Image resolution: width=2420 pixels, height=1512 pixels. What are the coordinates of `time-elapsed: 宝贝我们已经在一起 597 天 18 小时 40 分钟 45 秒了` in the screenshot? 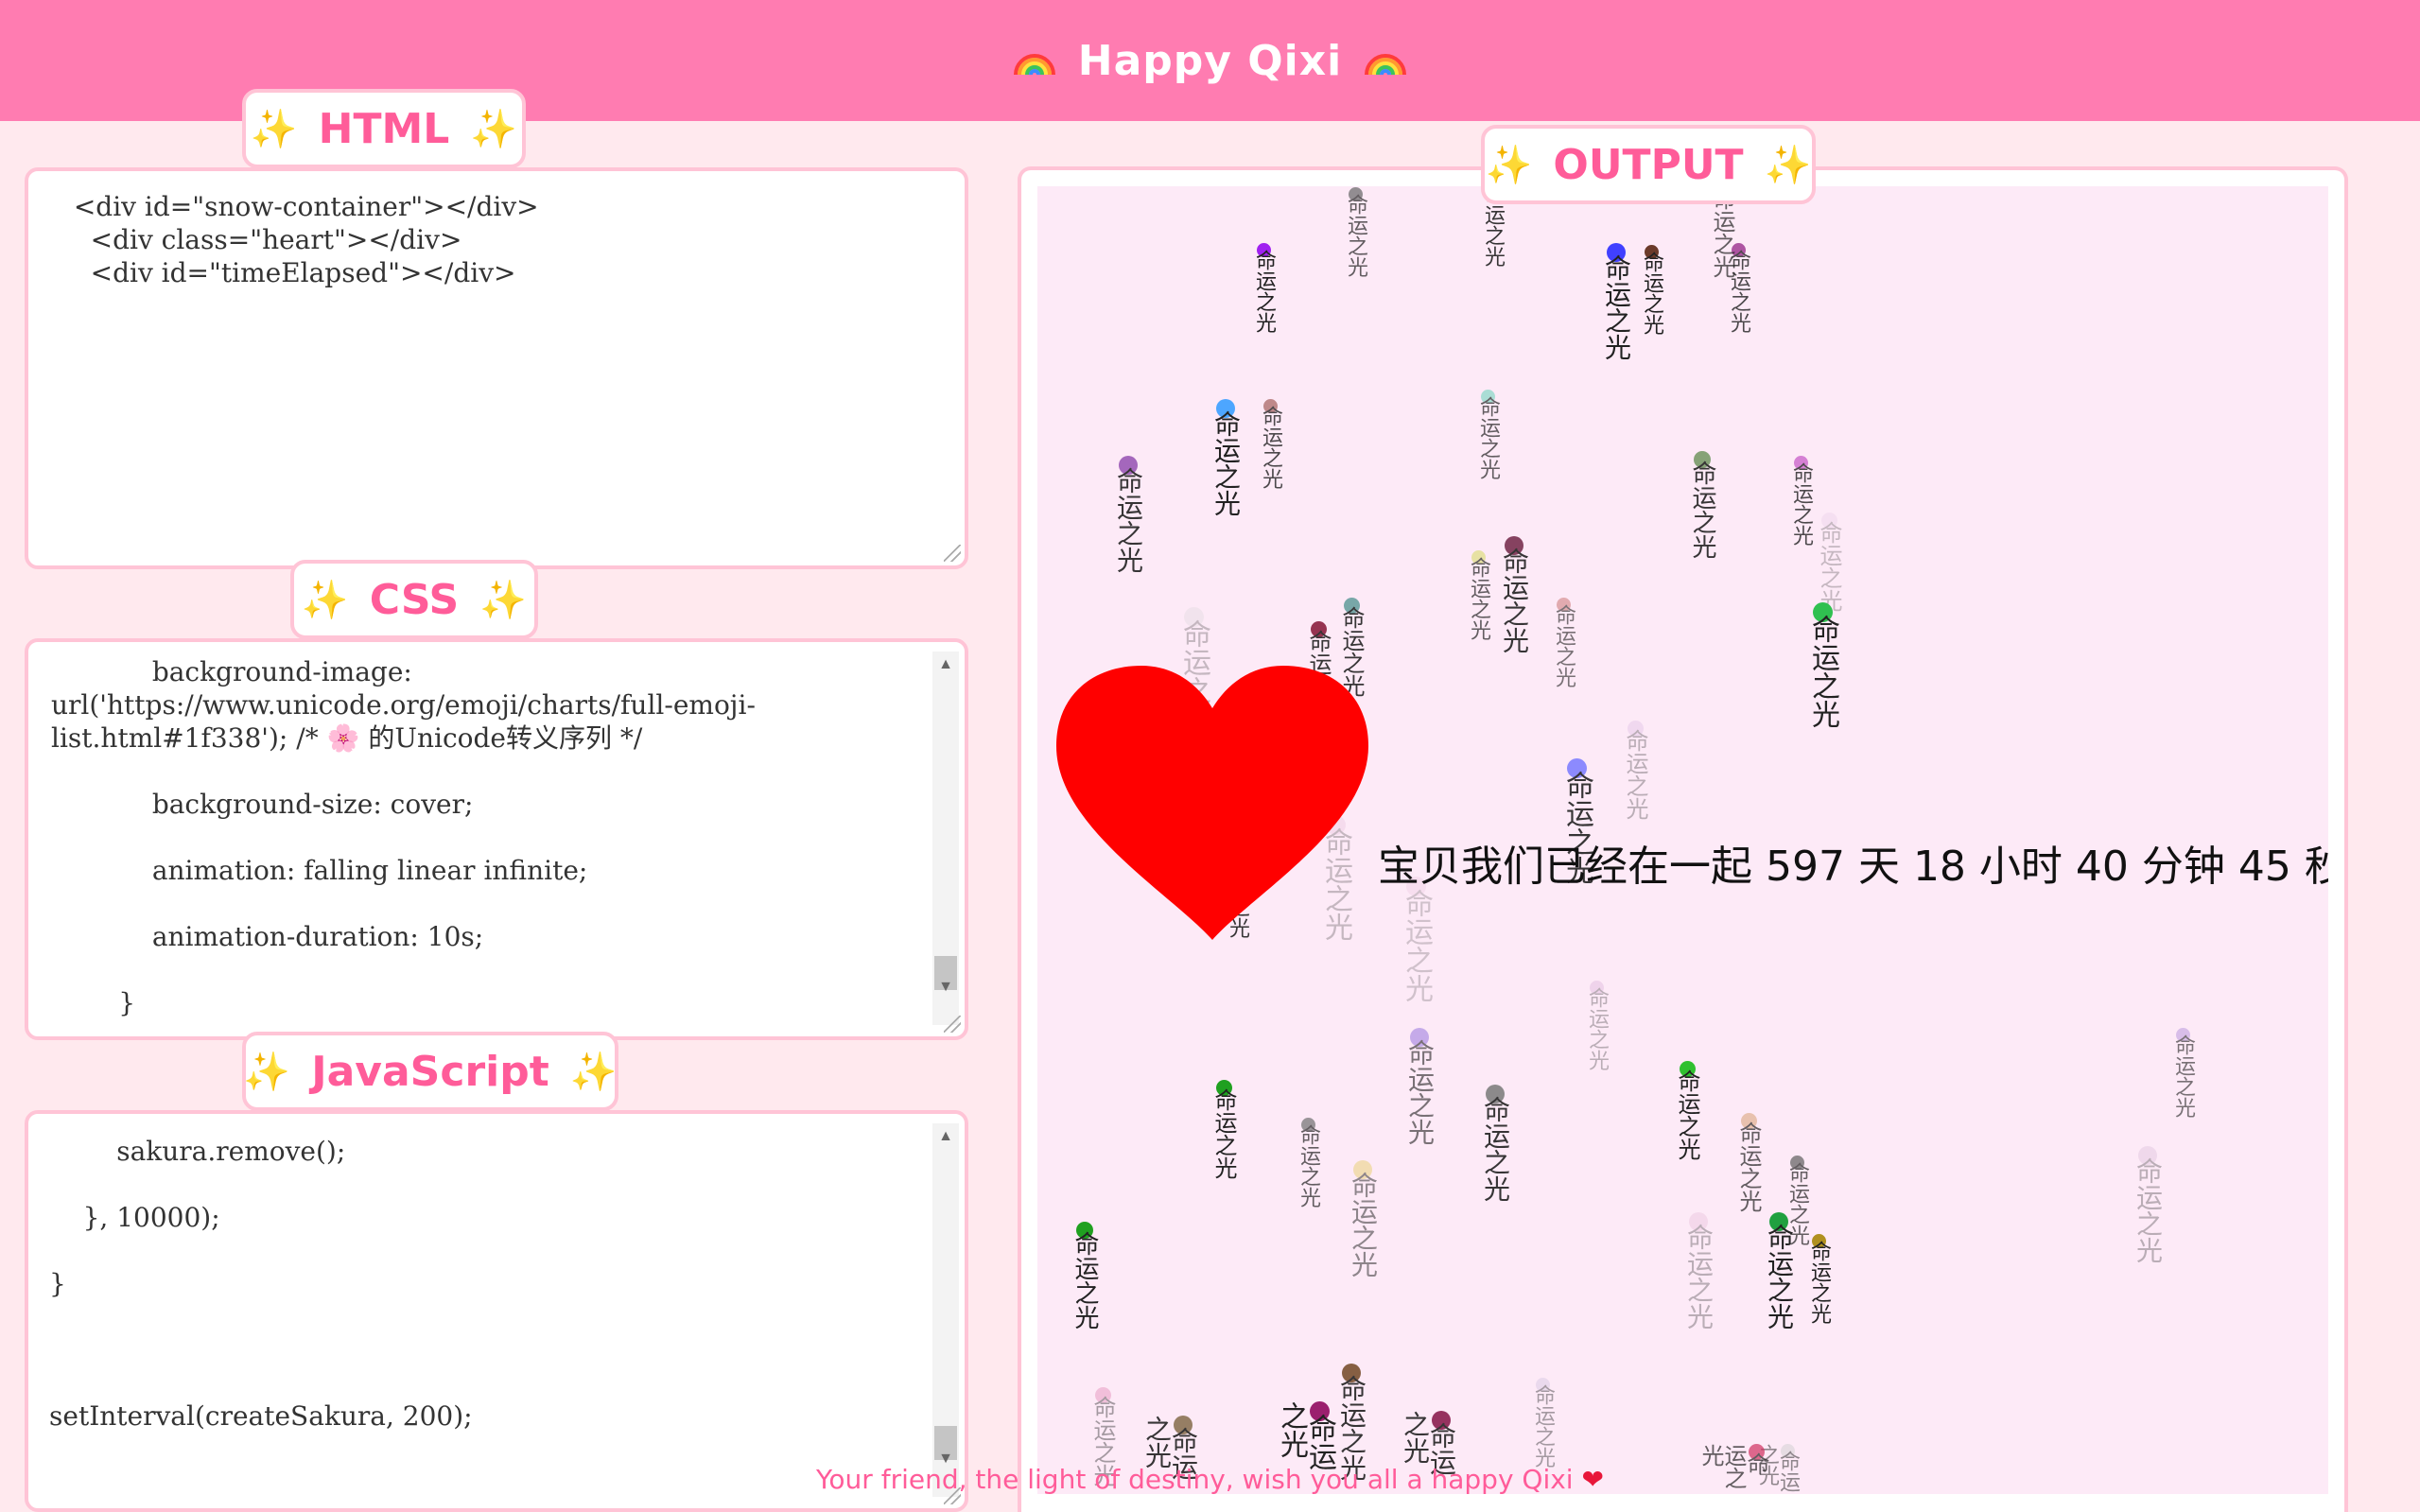 It's located at (1853, 867).